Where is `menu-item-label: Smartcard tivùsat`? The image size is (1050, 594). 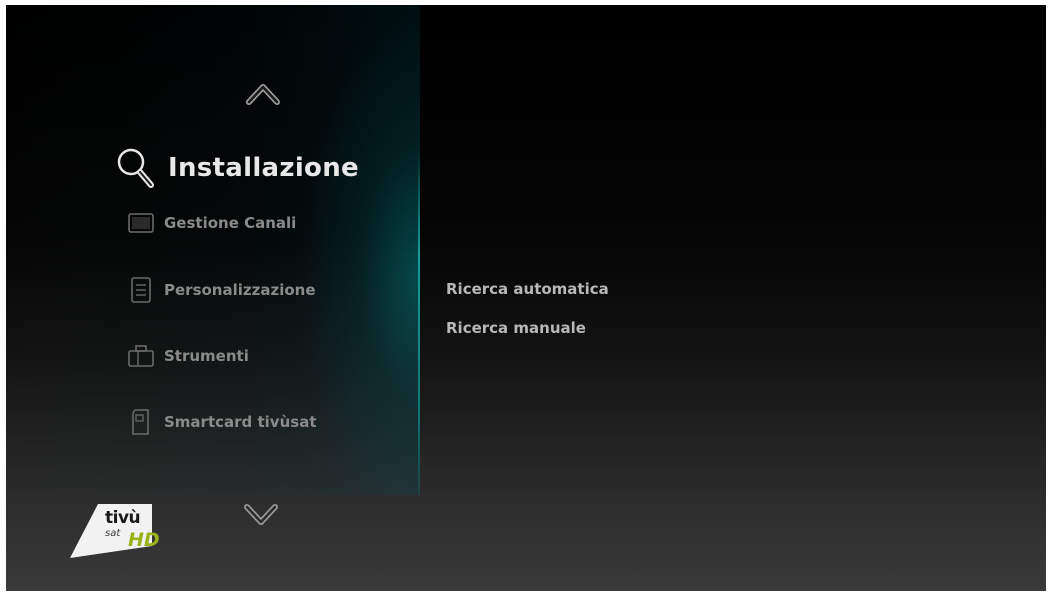 menu-item-label: Smartcard tivùsat is located at coordinates (240, 422).